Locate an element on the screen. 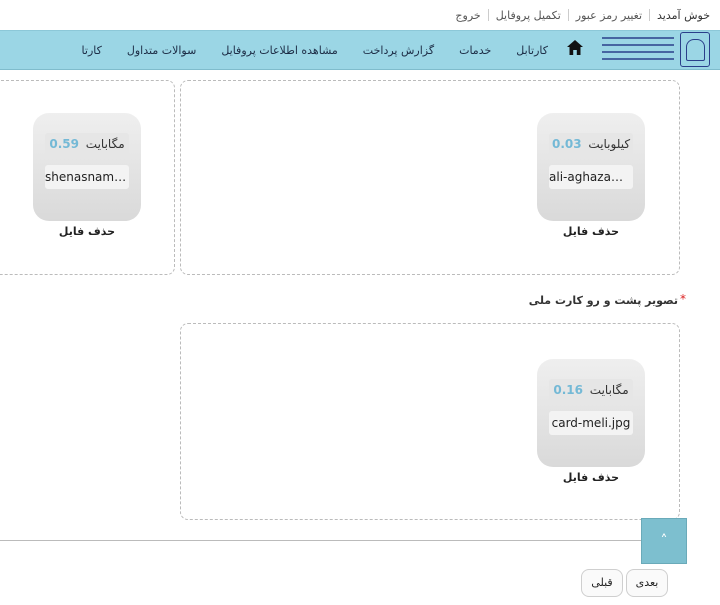 This screenshot has height=605, width=720. logout-link: خروج is located at coordinates (467, 15).